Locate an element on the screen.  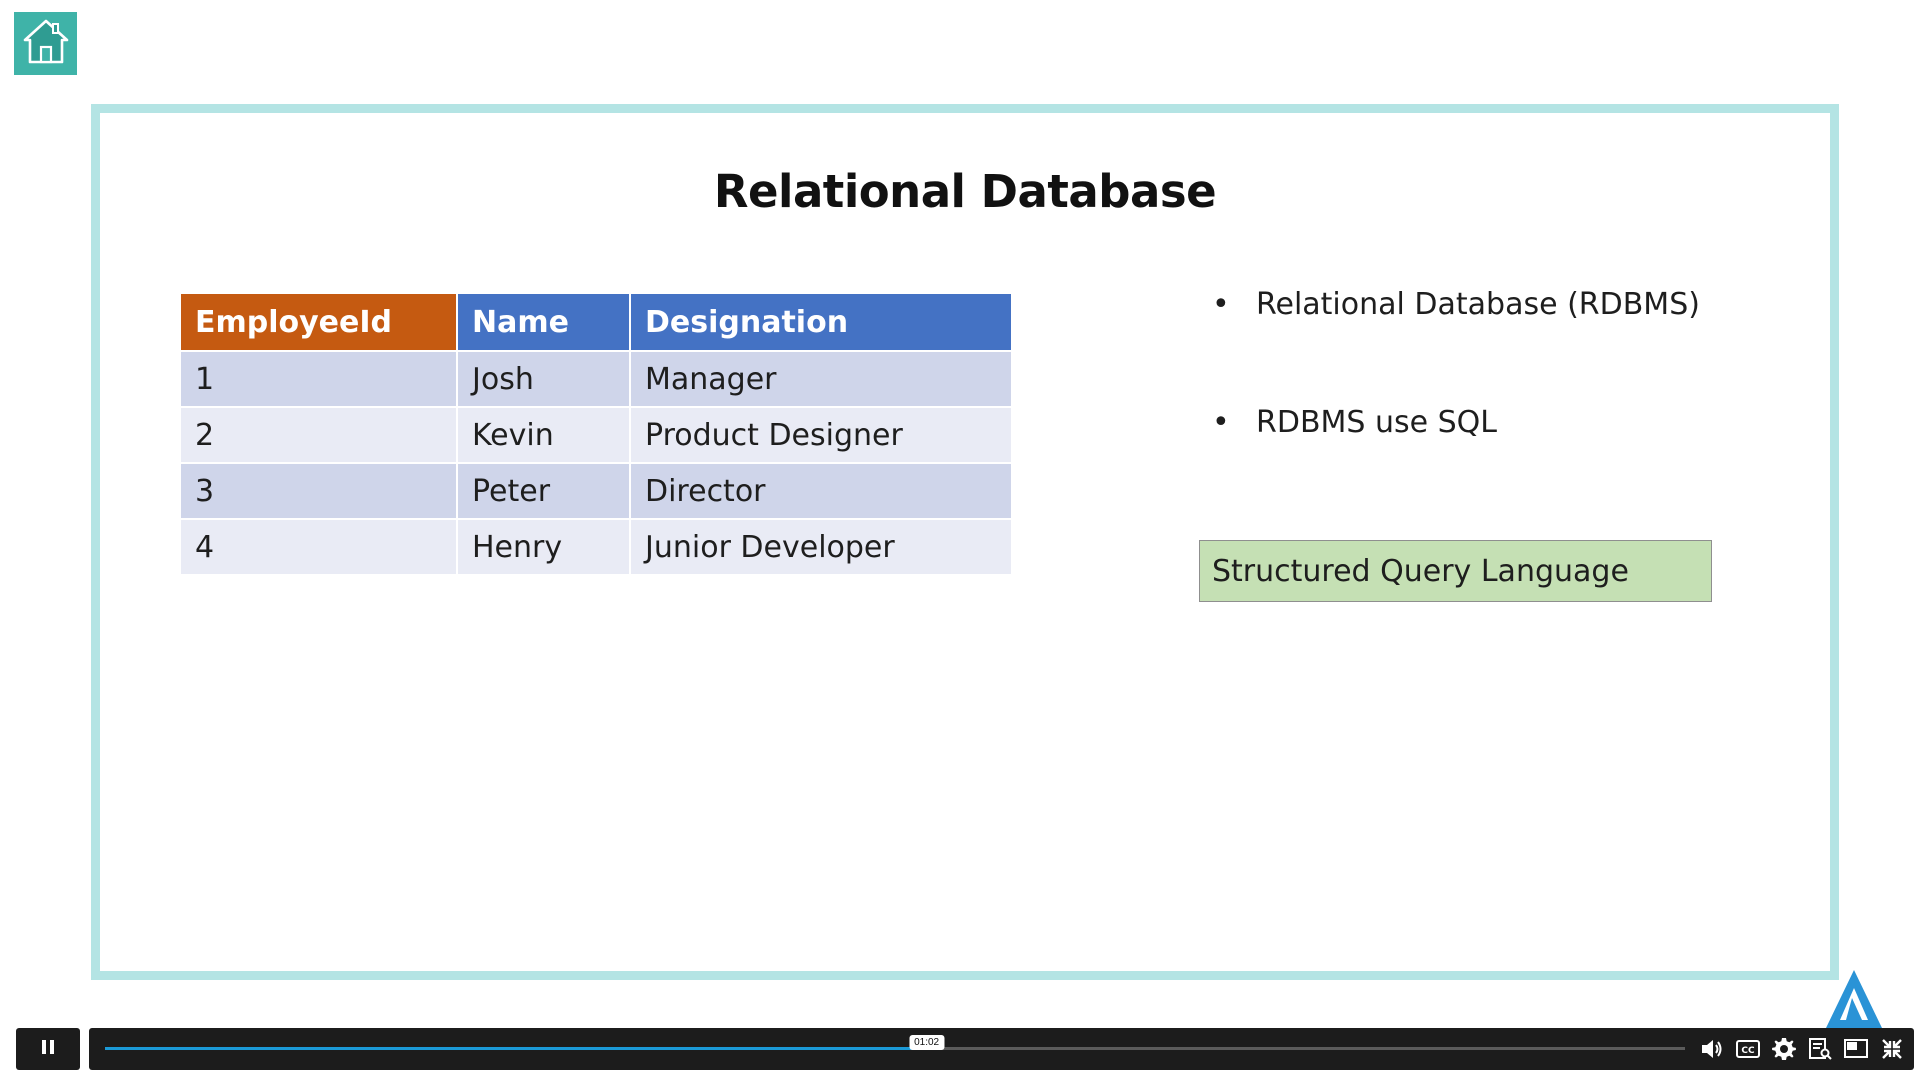
control-bar: 01:02 CC is located at coordinates (1001, 1049).